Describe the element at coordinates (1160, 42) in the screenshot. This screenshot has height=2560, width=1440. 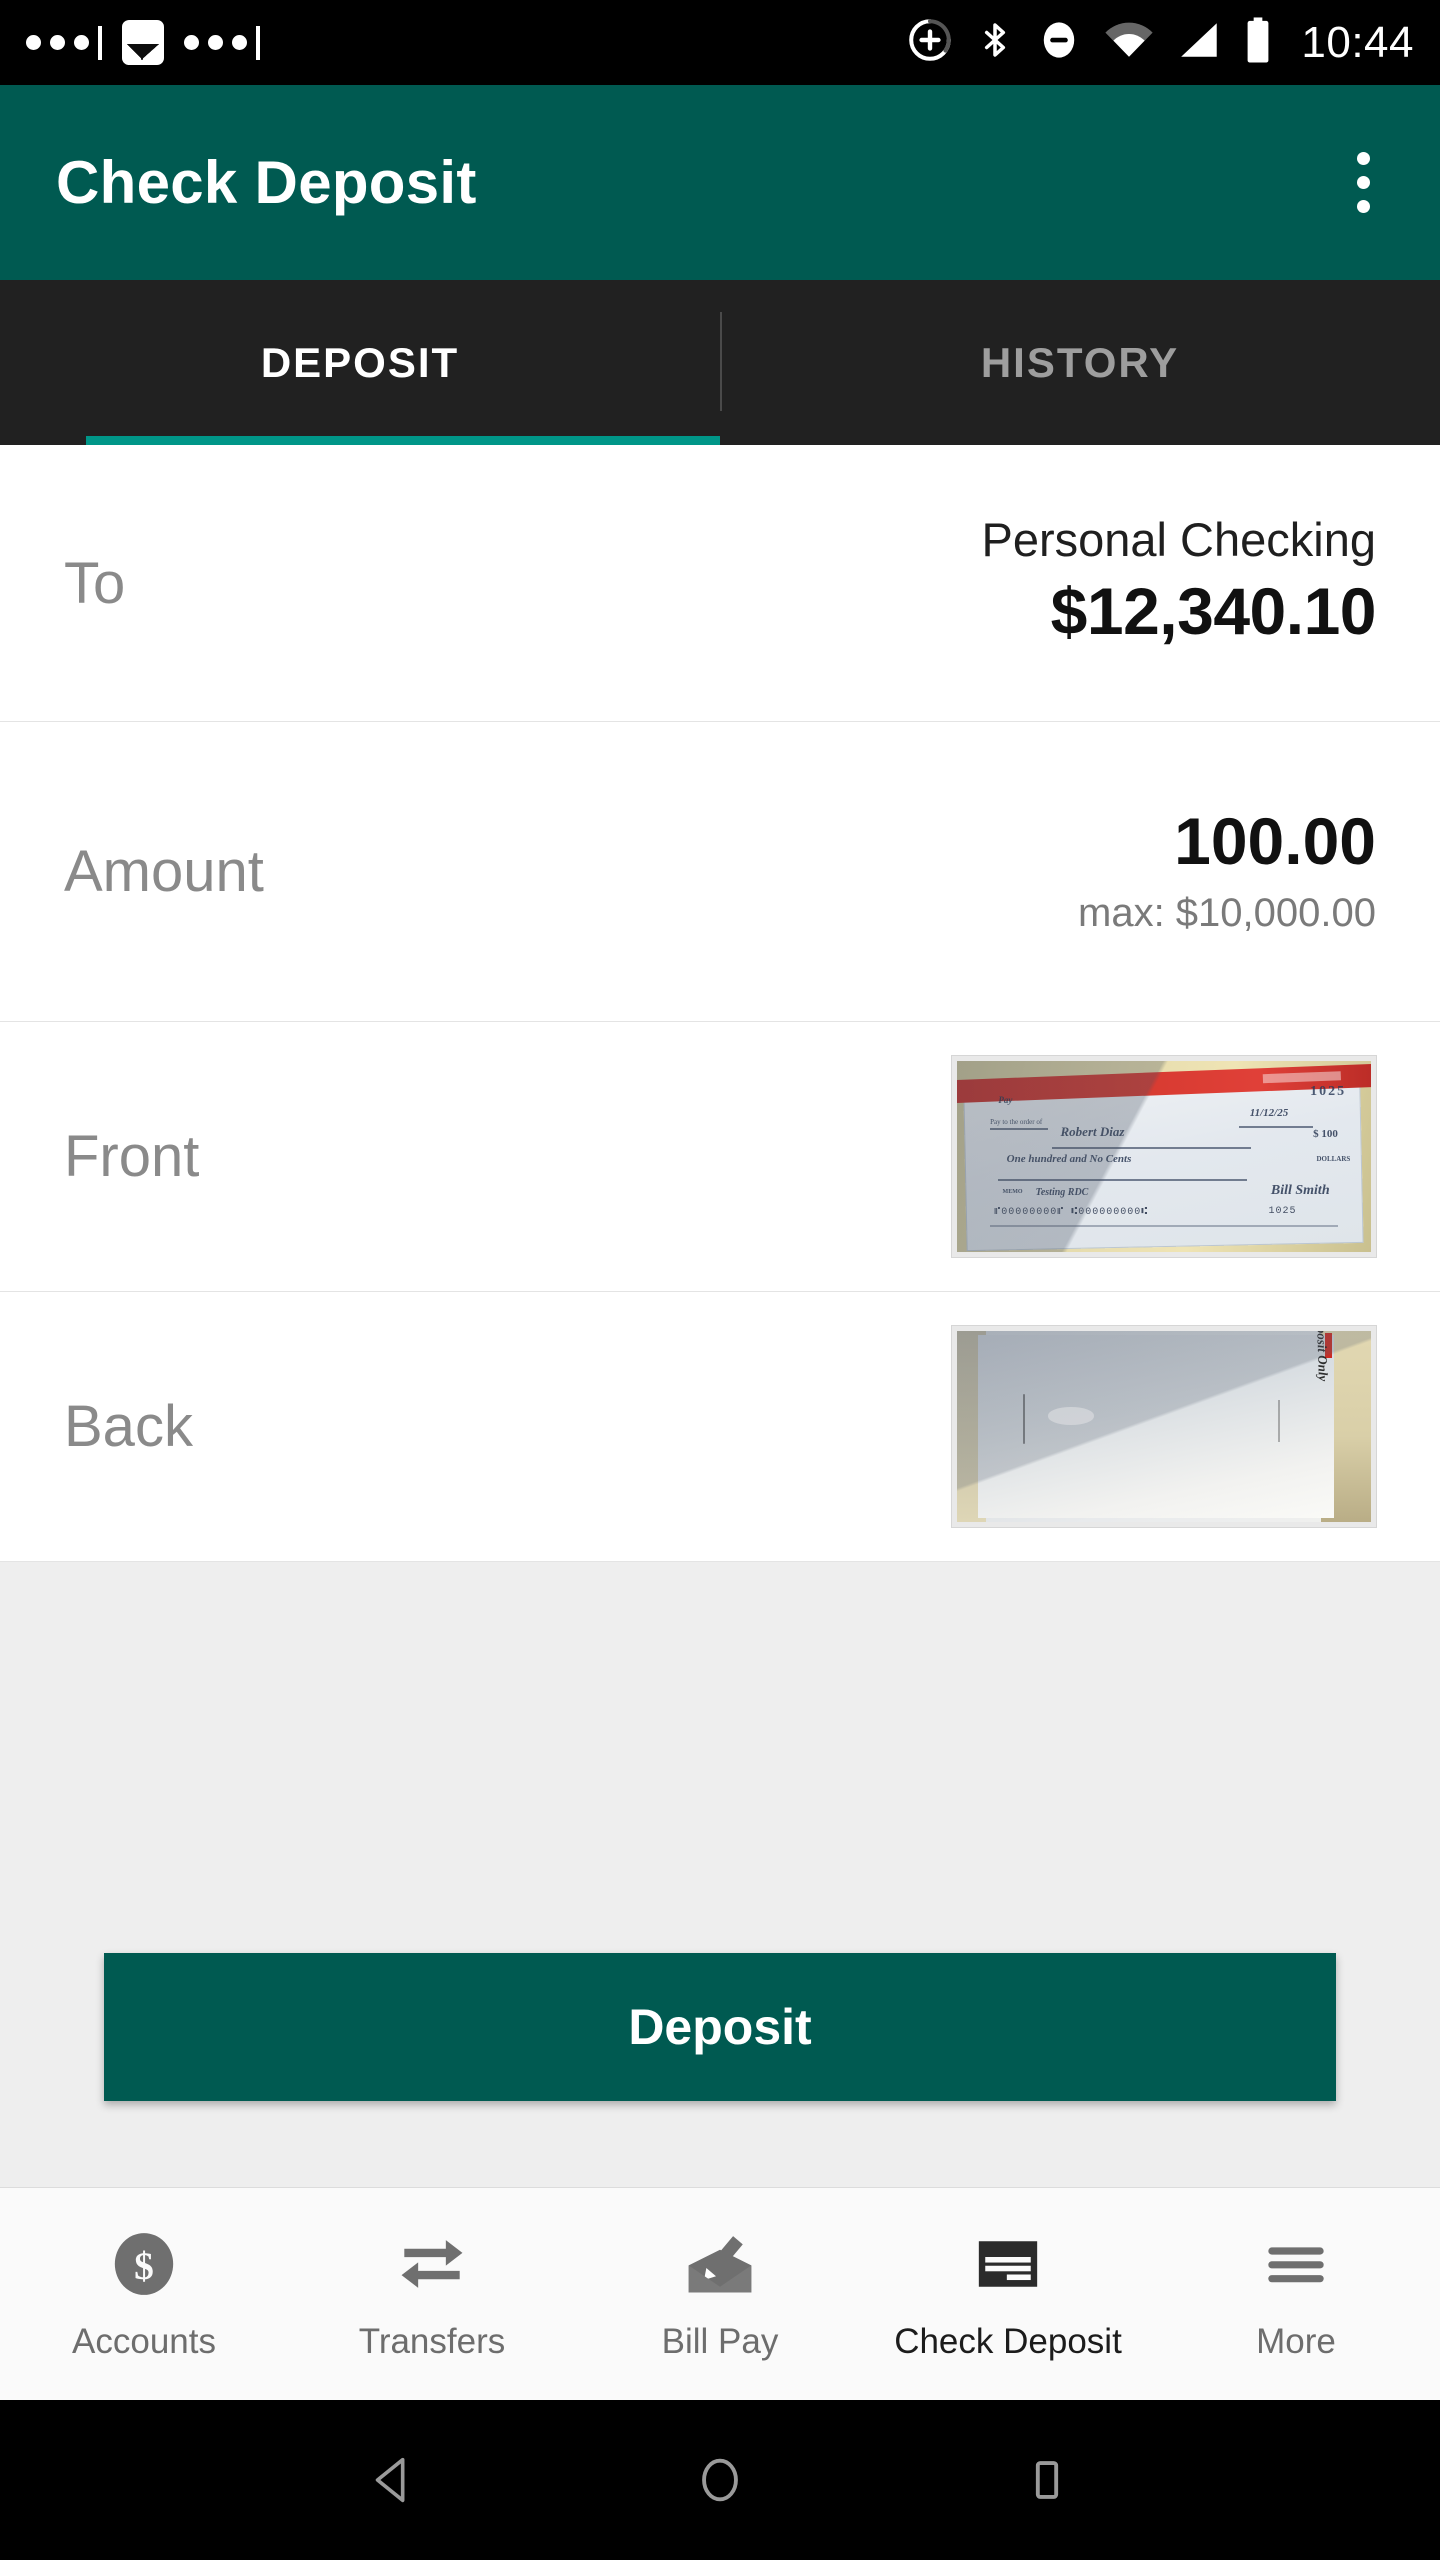
I see `status-bar-right: 10:44` at that location.